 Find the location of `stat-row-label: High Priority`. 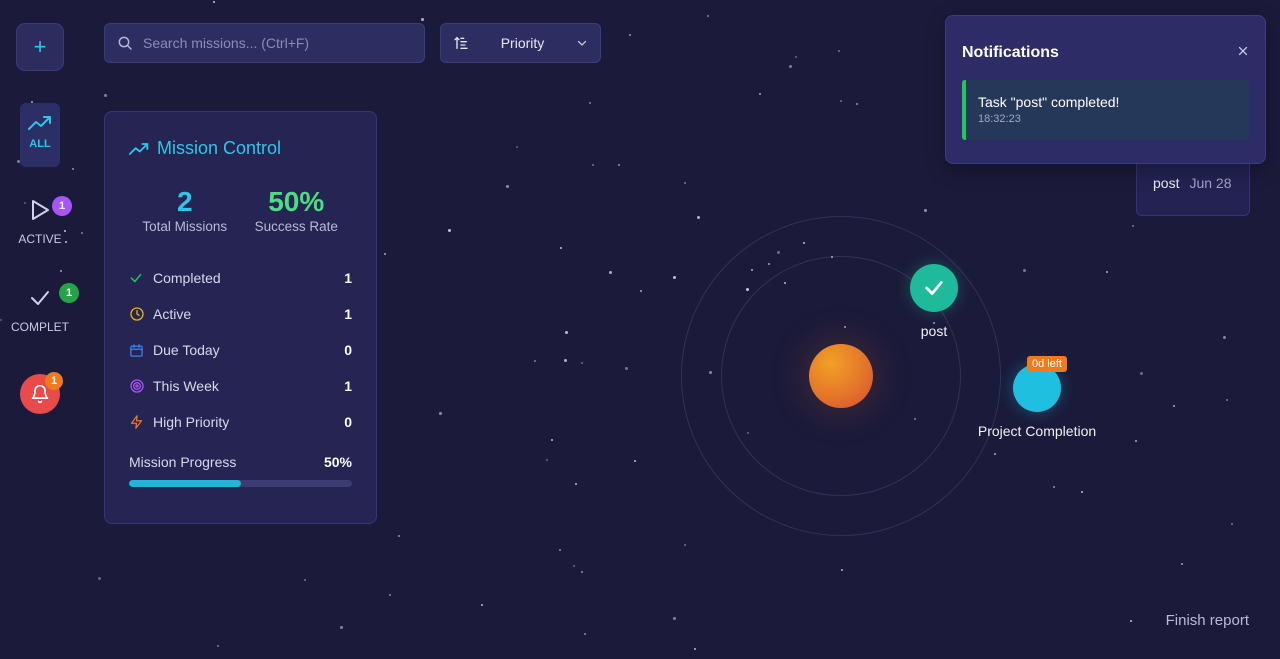

stat-row-label: High Priority is located at coordinates (191, 422).